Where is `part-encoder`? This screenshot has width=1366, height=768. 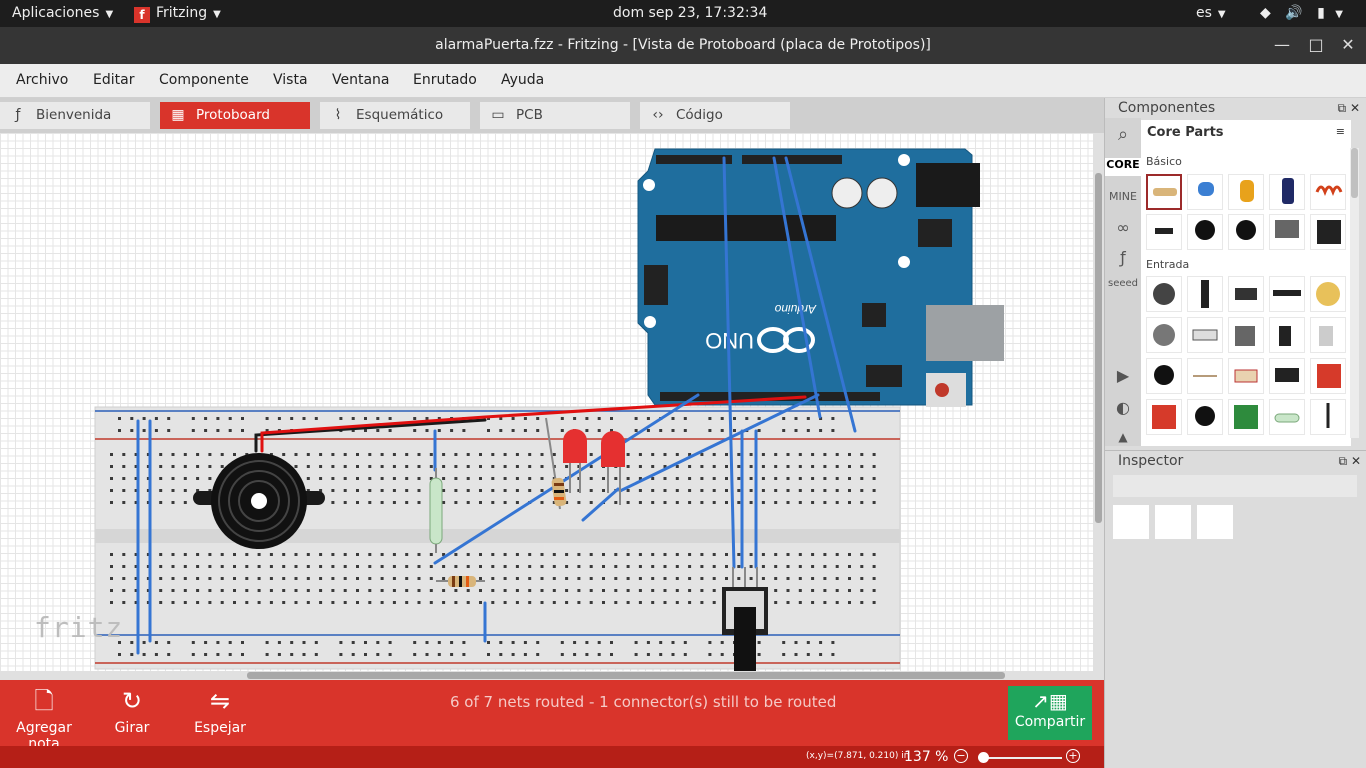 part-encoder is located at coordinates (1328, 294).